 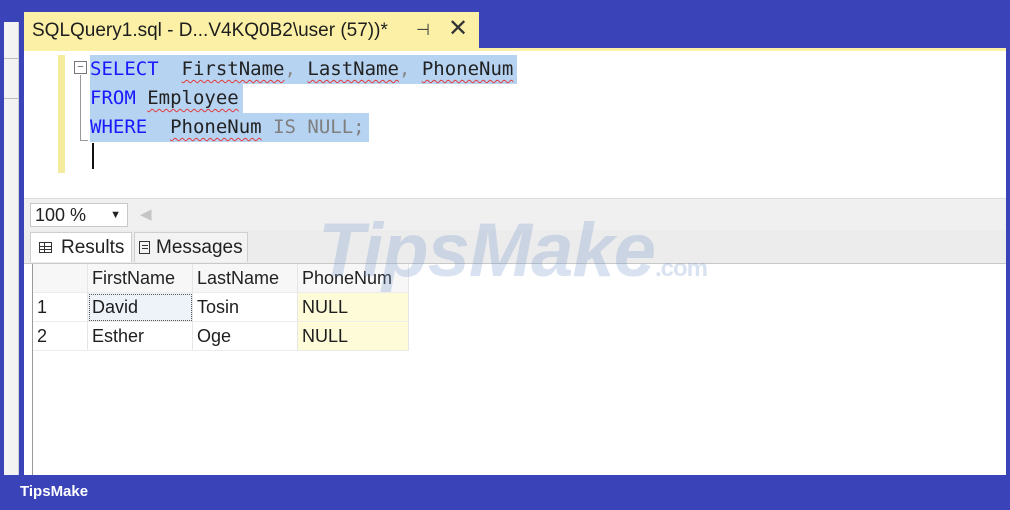 I want to click on grid-cell: Tosin, so click(x=245, y=307).